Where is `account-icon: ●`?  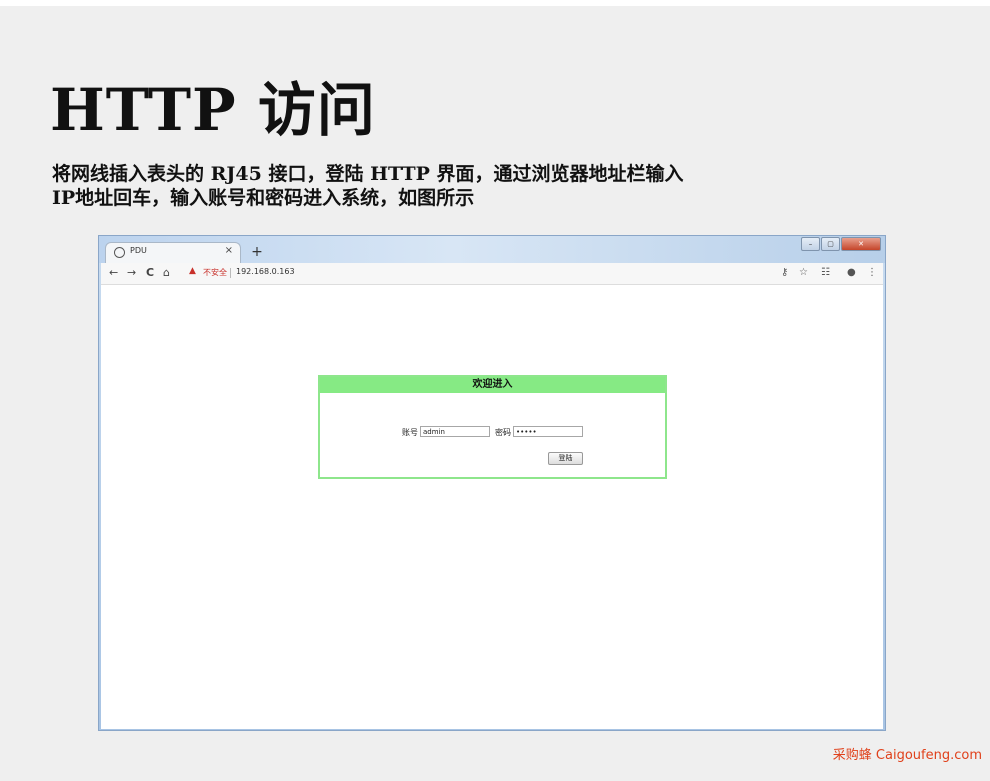
account-icon: ● is located at coordinates (851, 273).